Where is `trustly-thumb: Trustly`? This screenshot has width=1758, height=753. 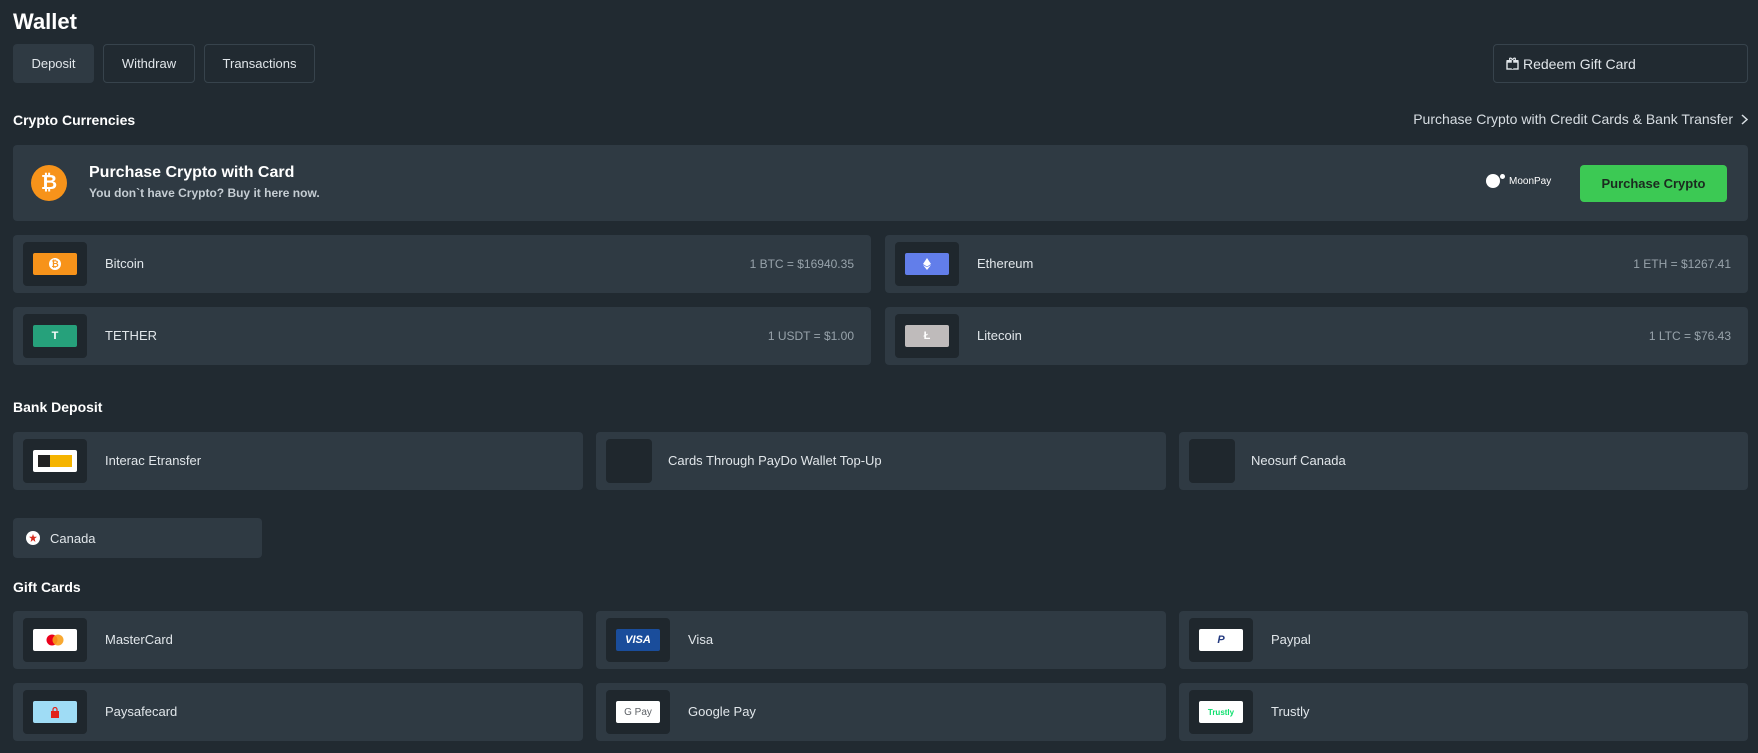 trustly-thumb: Trustly is located at coordinates (1221, 712).